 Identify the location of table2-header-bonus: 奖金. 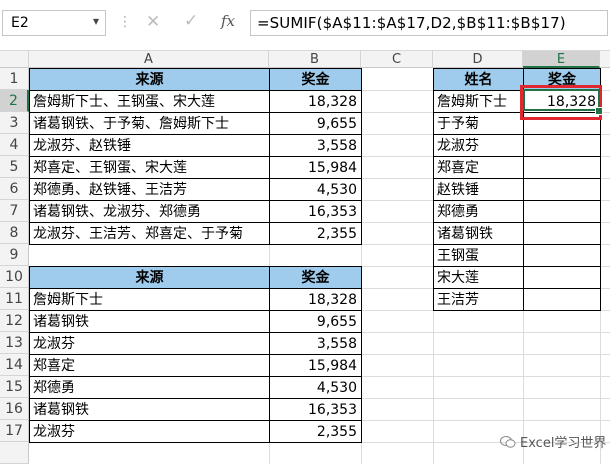
(315, 277).